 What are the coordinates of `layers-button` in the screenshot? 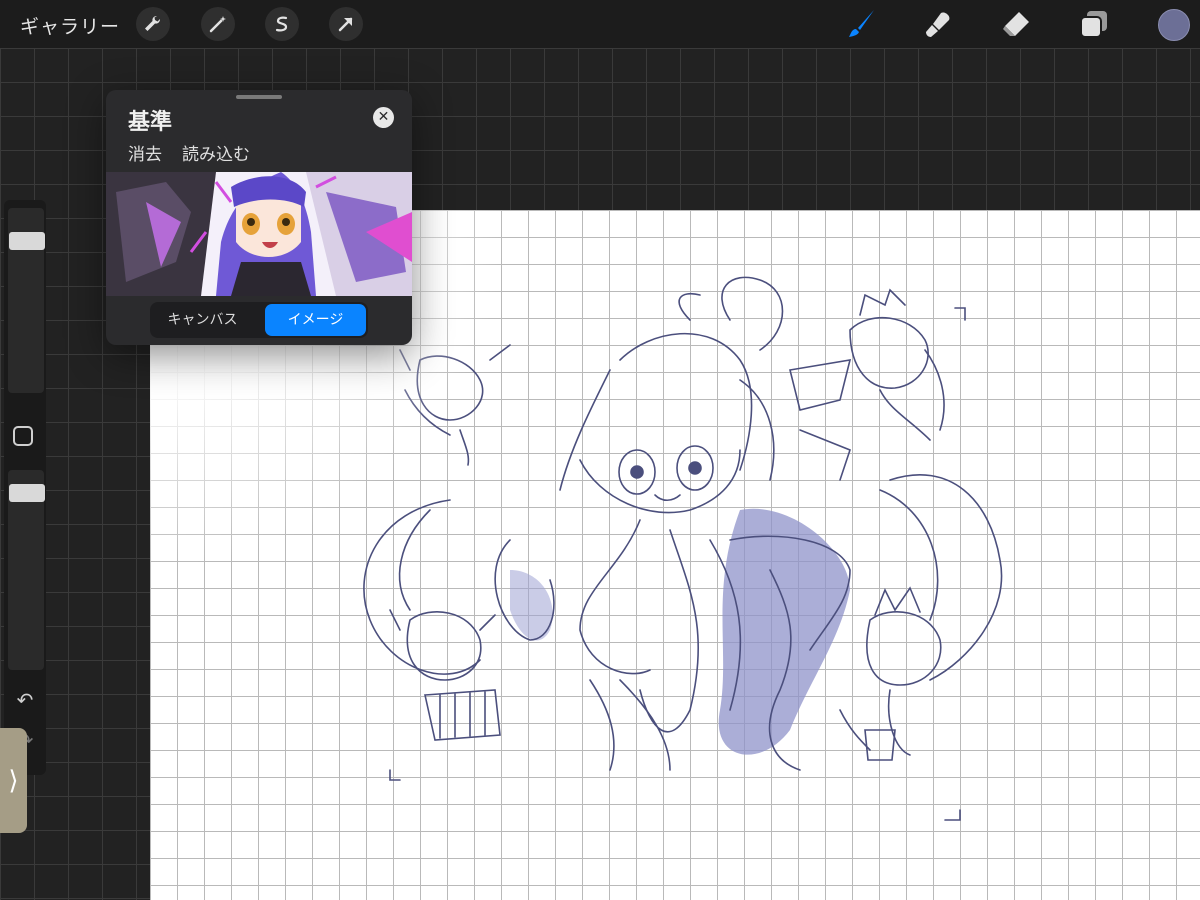 It's located at (1094, 24).